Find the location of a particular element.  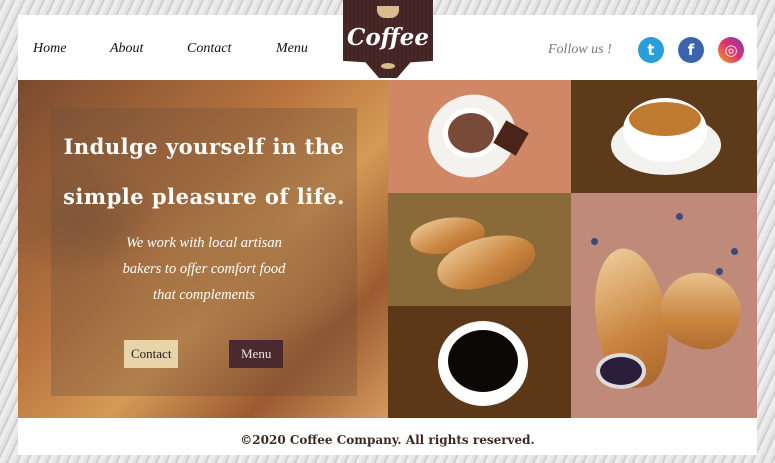

instagram-icon: ◎ is located at coordinates (731, 50).